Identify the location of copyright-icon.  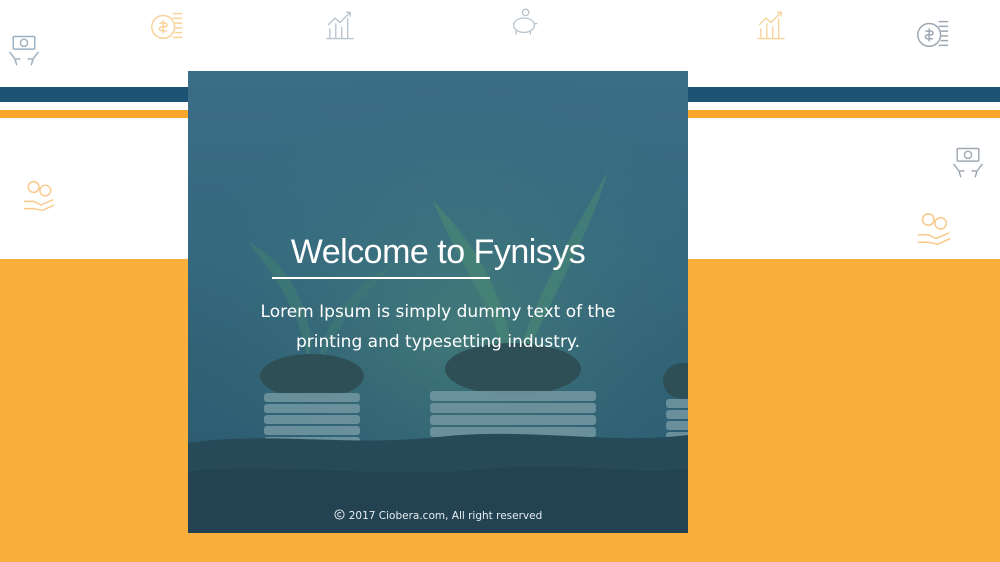
(339, 515).